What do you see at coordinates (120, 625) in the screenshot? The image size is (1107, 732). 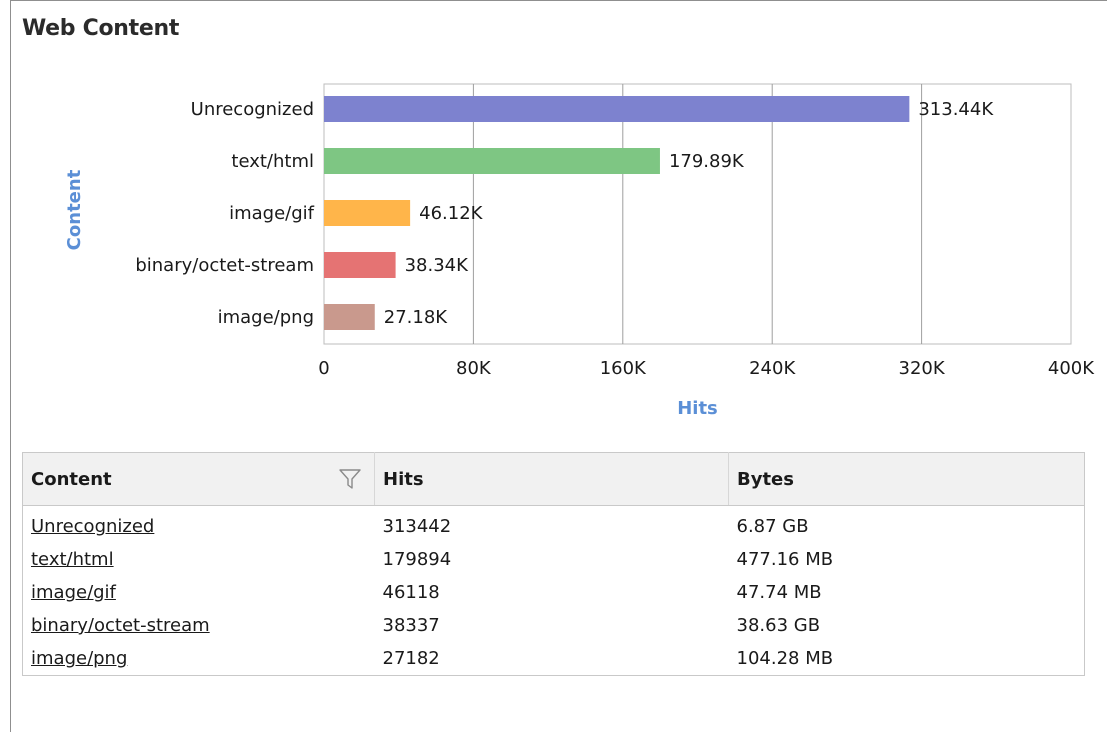 I see `content-link-binary-octet-stream: binary/octet-stream` at bounding box center [120, 625].